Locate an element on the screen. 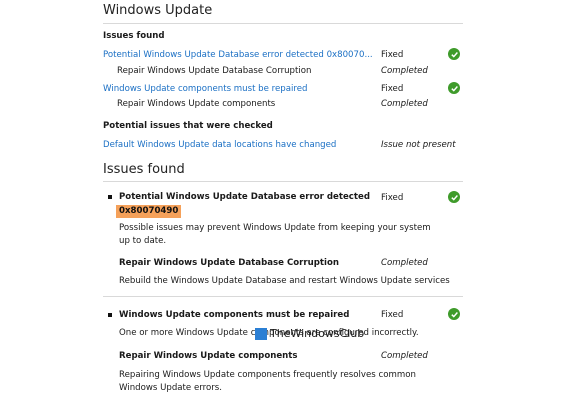 The width and height of the screenshot is (563, 404). watermark-text: TheWindowsClub is located at coordinates (317, 333).